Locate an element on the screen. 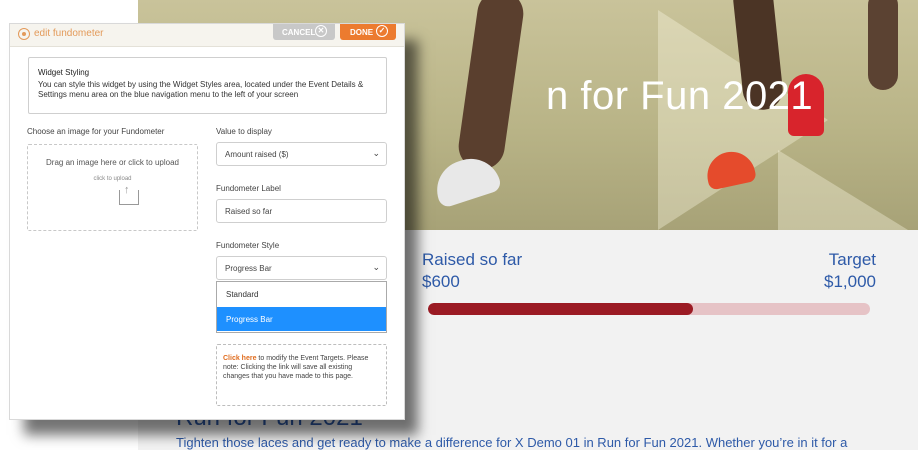 The width and height of the screenshot is (918, 450). style-dropdown-list: Standard Progress Bar is located at coordinates (301, 307).